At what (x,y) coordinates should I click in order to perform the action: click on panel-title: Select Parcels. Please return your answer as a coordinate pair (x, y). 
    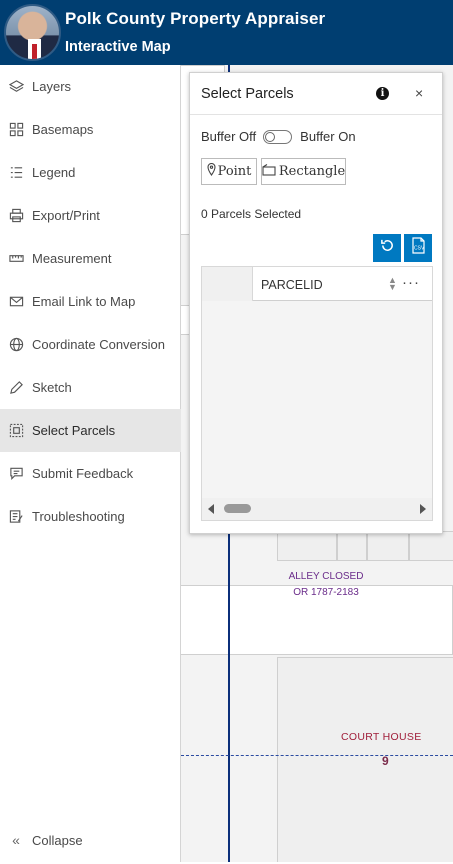
    Looking at the image, I should click on (247, 94).